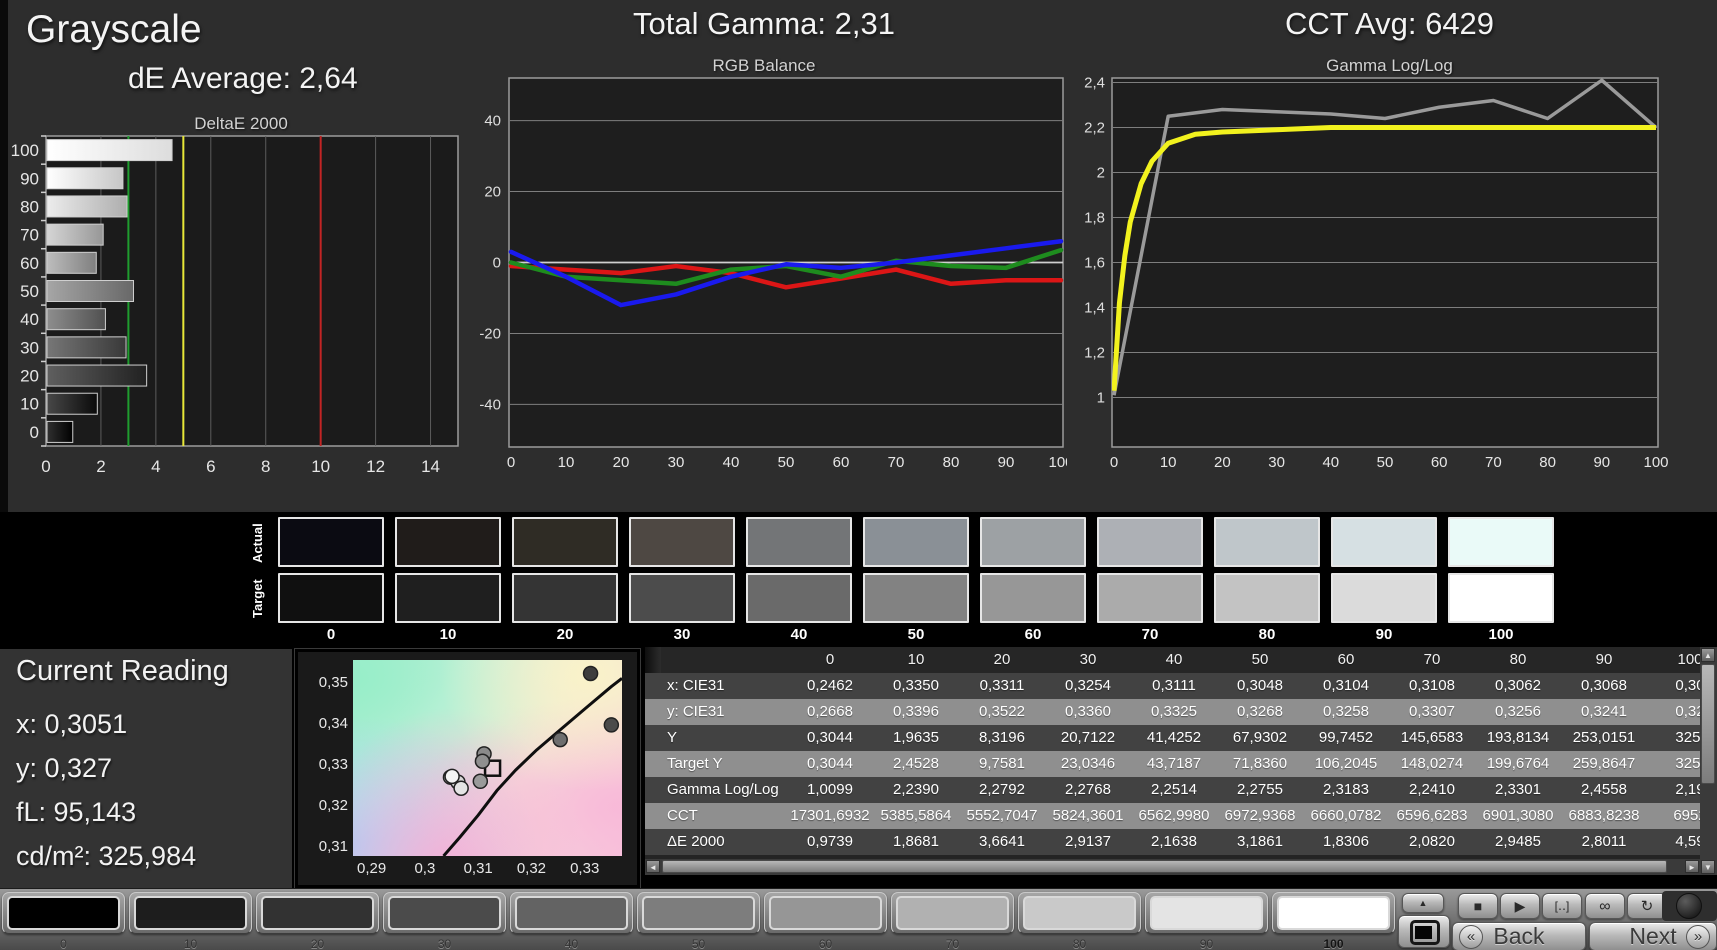 This screenshot has height=950, width=1717. What do you see at coordinates (1673, 764) in the screenshot?
I see `cell-Target-Y-100: 325,` at bounding box center [1673, 764].